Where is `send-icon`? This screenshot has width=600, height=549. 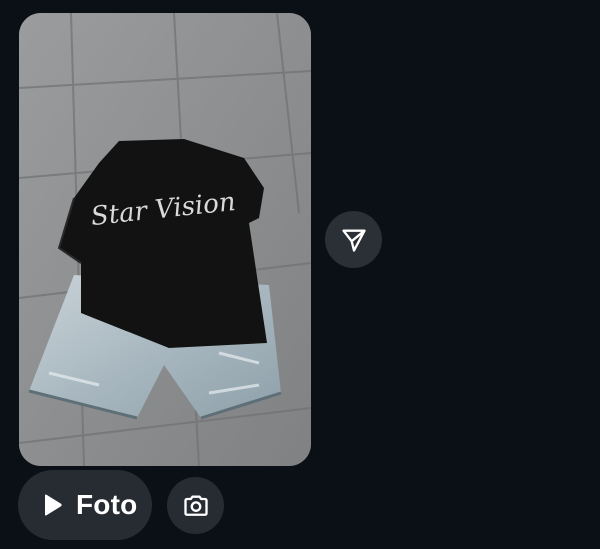
send-icon is located at coordinates (353, 240).